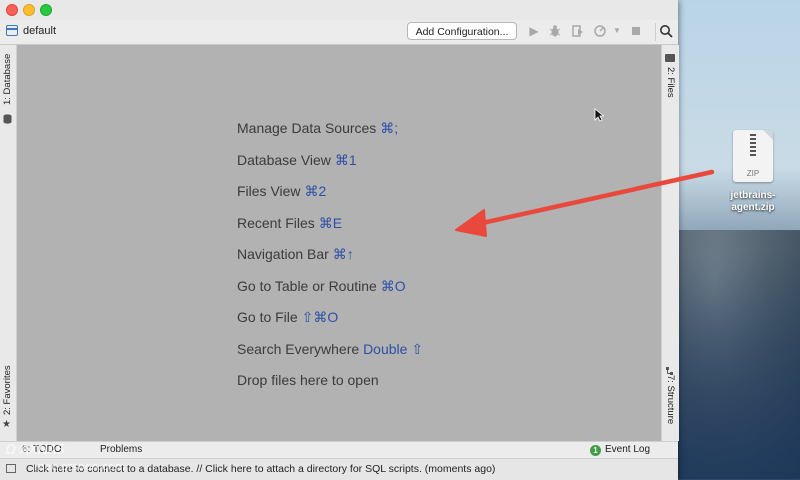 This screenshot has width=800, height=480. What do you see at coordinates (666, 31) in the screenshot?
I see `search-icon` at bounding box center [666, 31].